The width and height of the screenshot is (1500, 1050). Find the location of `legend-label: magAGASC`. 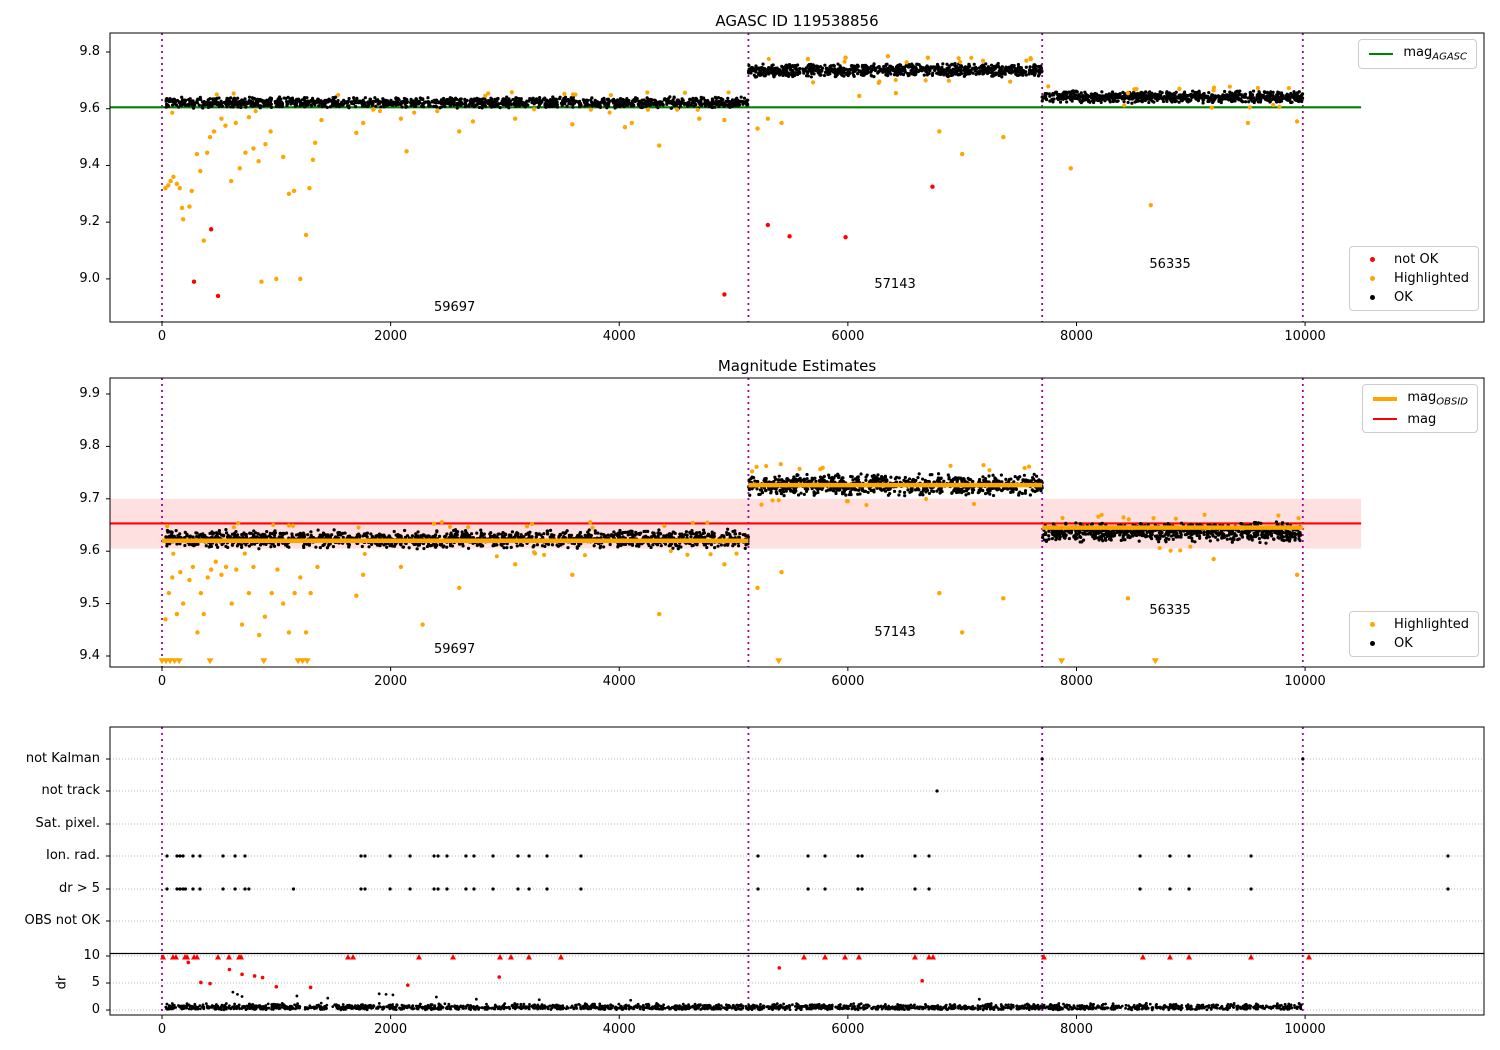

legend-label: magAGASC is located at coordinates (1435, 54).